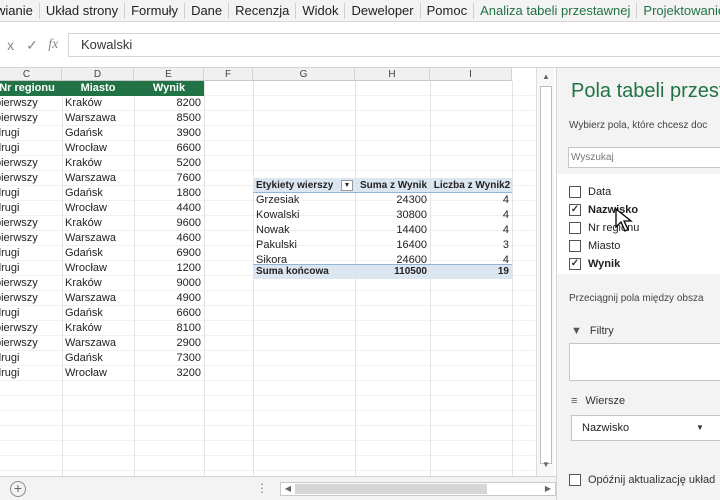  Describe the element at coordinates (678, 11) in the screenshot. I see `tab-projektowanie: Projektowanie` at that location.